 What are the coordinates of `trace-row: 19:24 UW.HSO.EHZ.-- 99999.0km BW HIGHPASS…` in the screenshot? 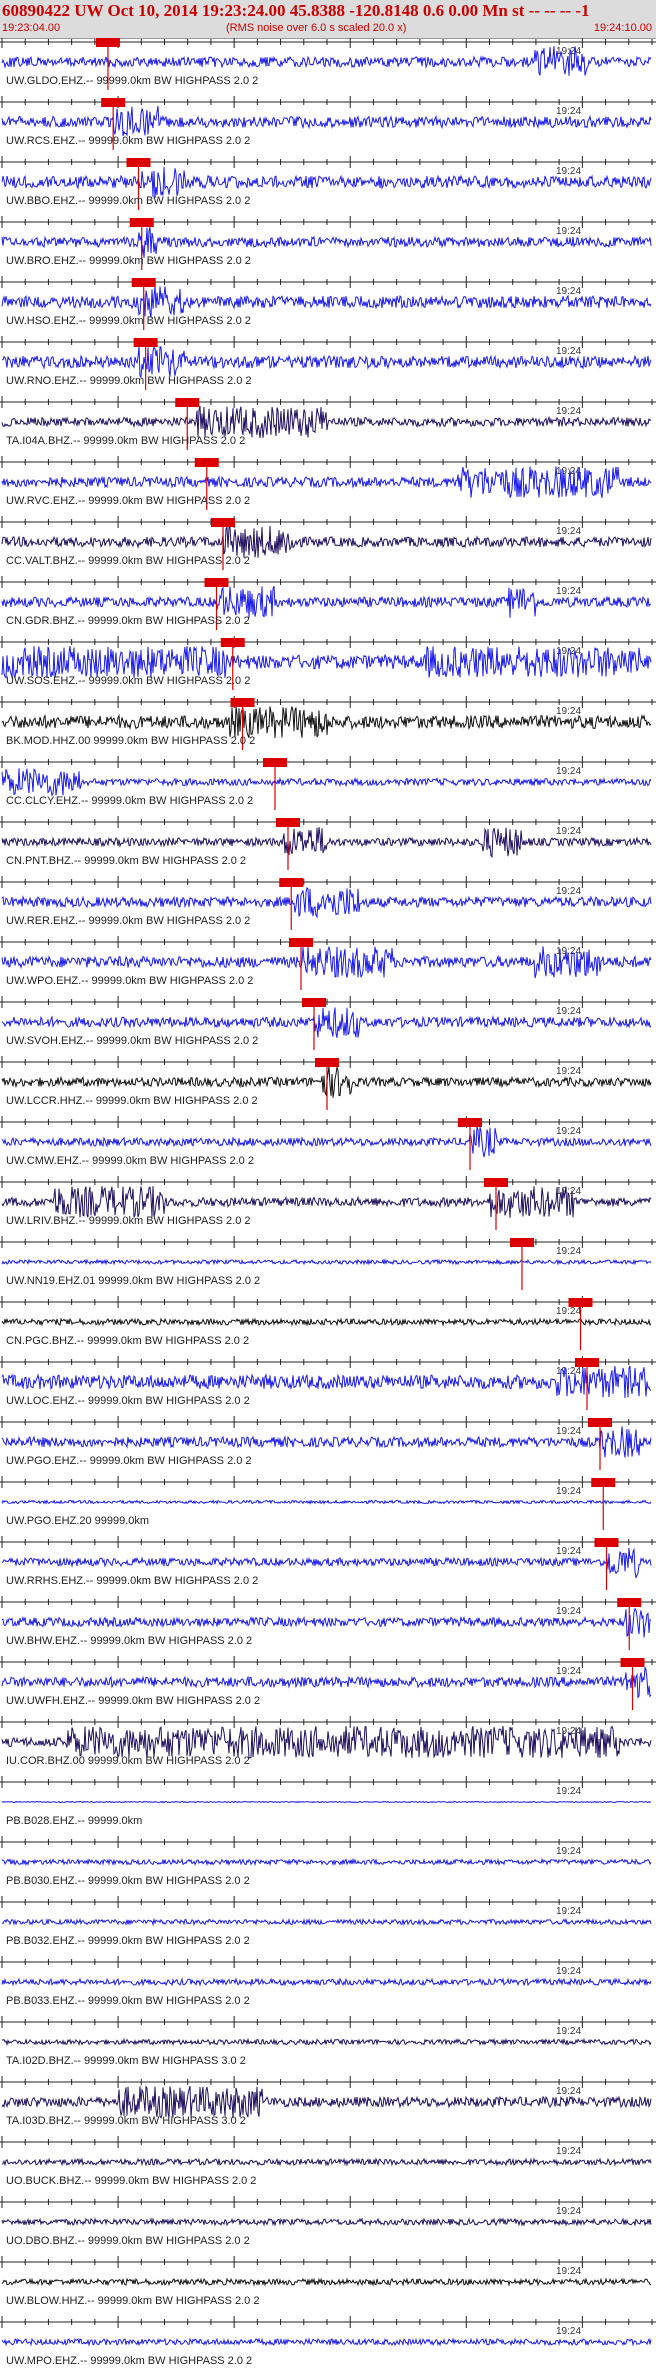 It's located at (328, 303).